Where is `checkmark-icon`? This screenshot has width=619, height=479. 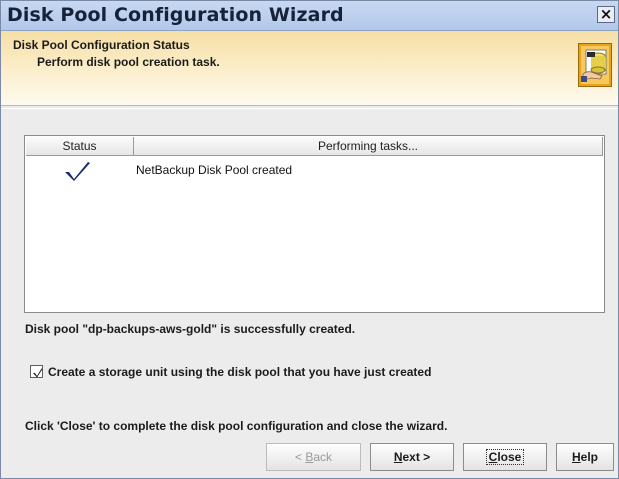
checkmark-icon is located at coordinates (38, 373).